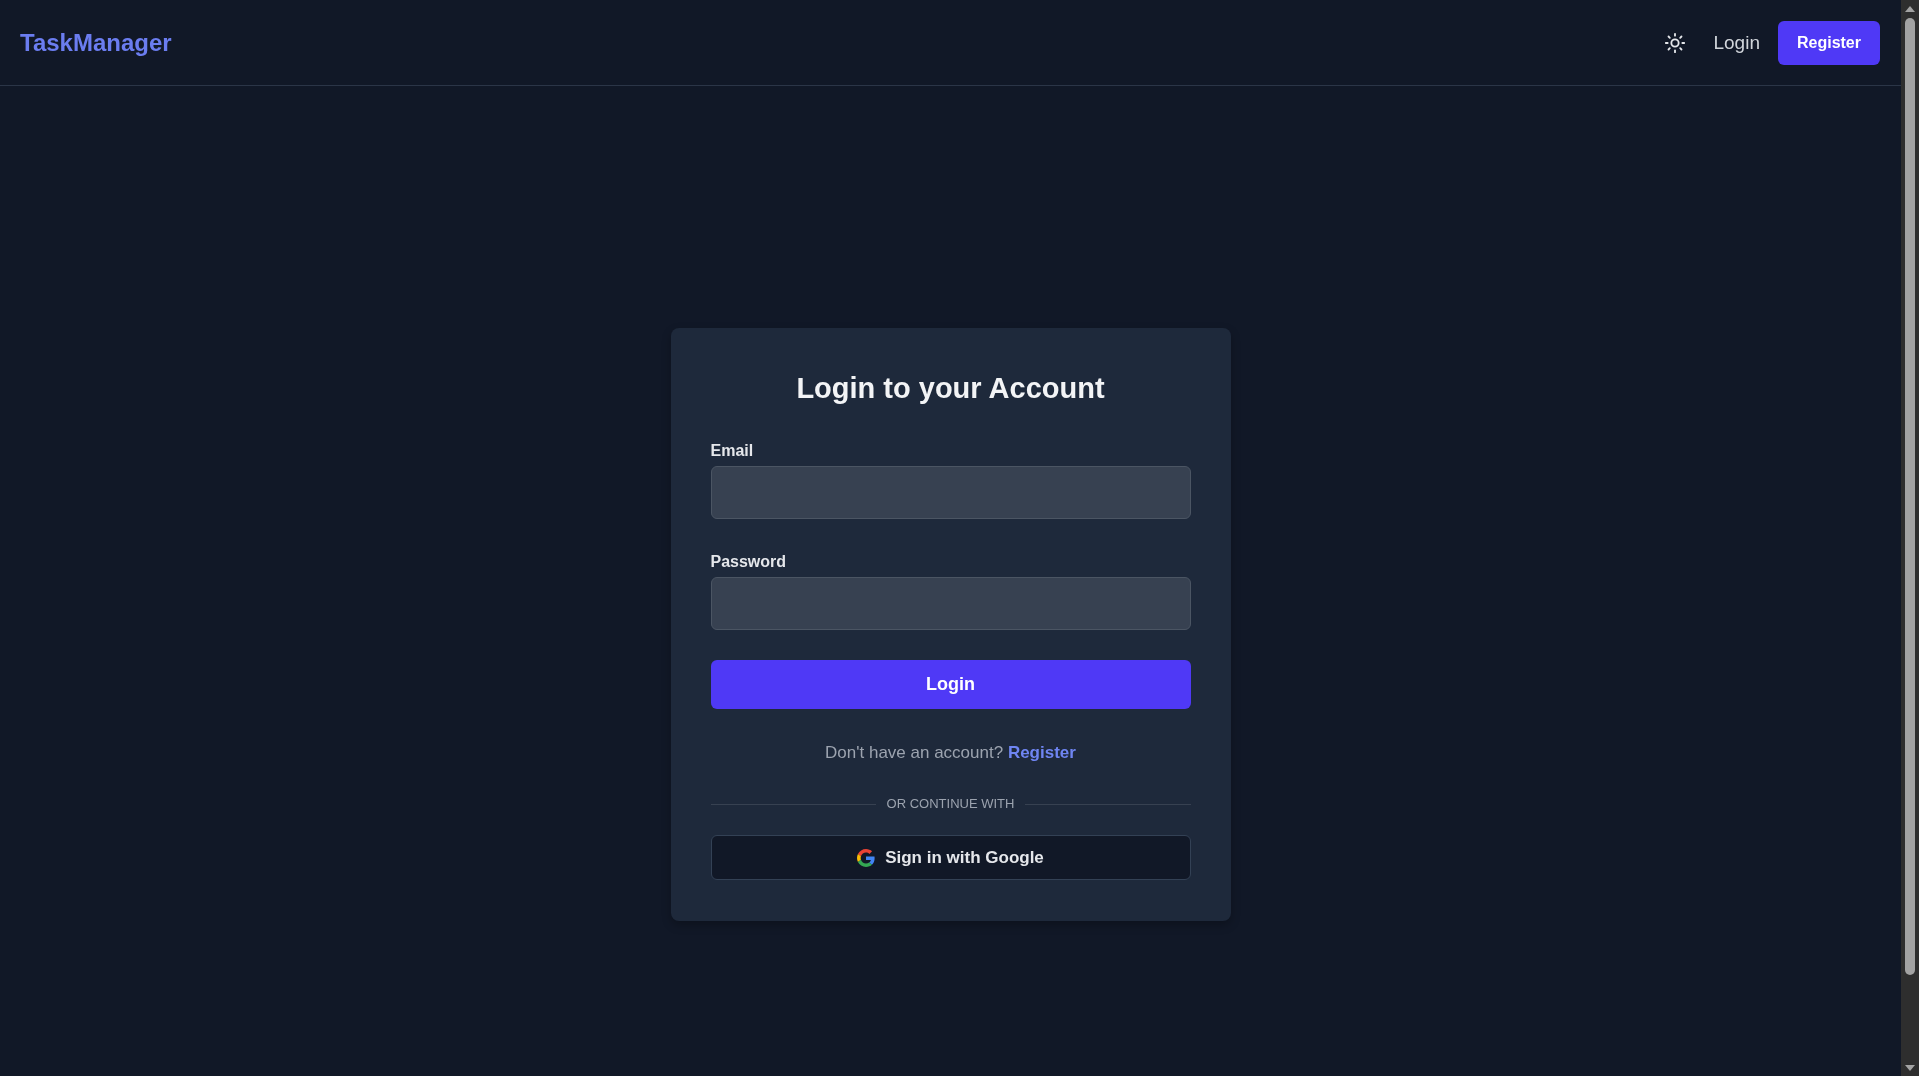 The image size is (1919, 1076). What do you see at coordinates (950, 753) in the screenshot?
I see `signup-prompt: Don't have an account? Register` at bounding box center [950, 753].